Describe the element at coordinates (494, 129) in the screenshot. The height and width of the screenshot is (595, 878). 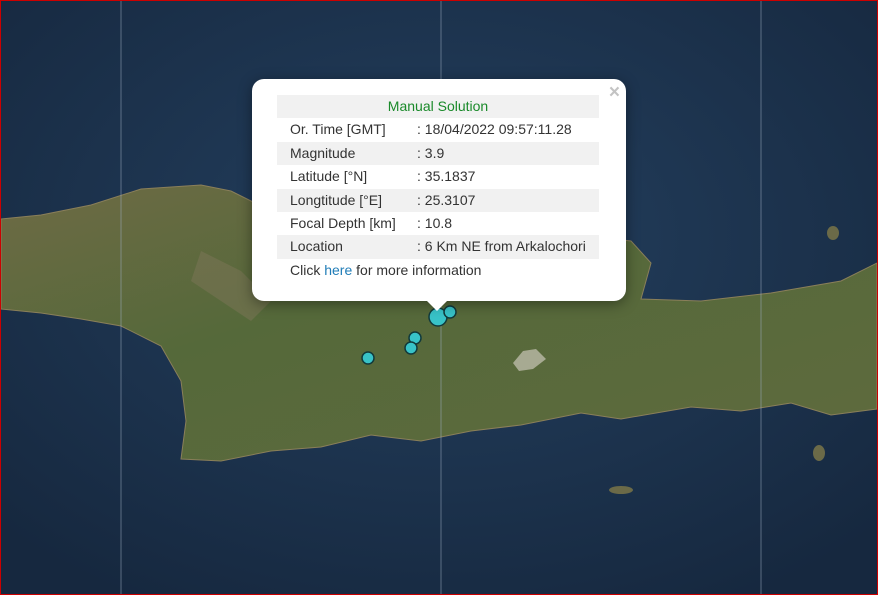
I see `origin-time-value: : 18/04/2022 09:57:11.28` at that location.